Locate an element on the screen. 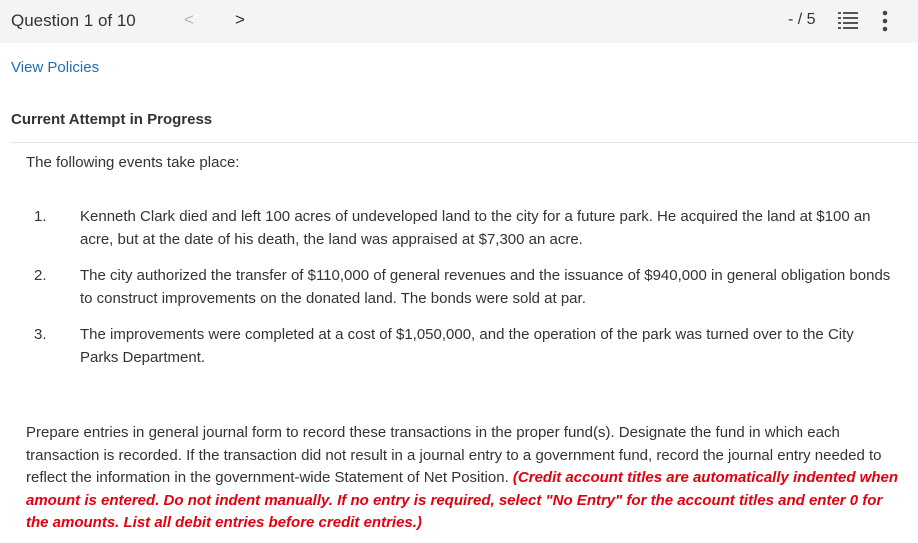 The height and width of the screenshot is (543, 918). question-intro: The following events take place: is located at coordinates (133, 162).